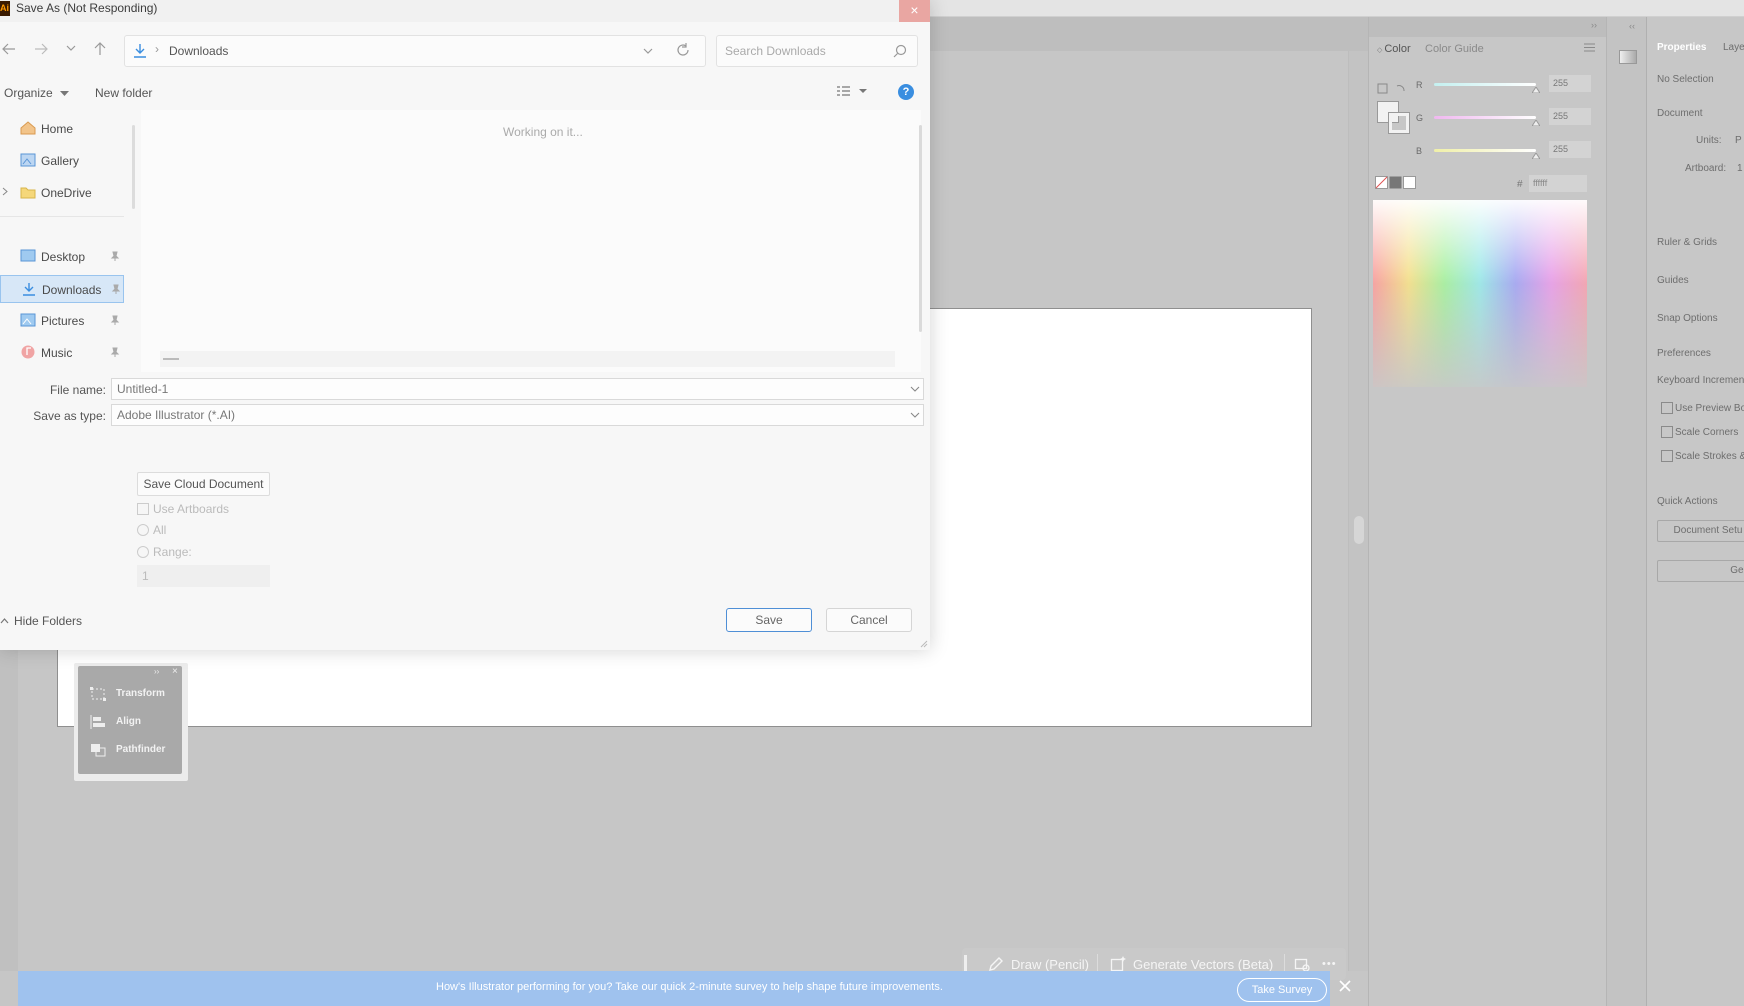 The width and height of the screenshot is (1744, 1006). What do you see at coordinates (1681, 47) in the screenshot?
I see `tab-properties: Properties` at bounding box center [1681, 47].